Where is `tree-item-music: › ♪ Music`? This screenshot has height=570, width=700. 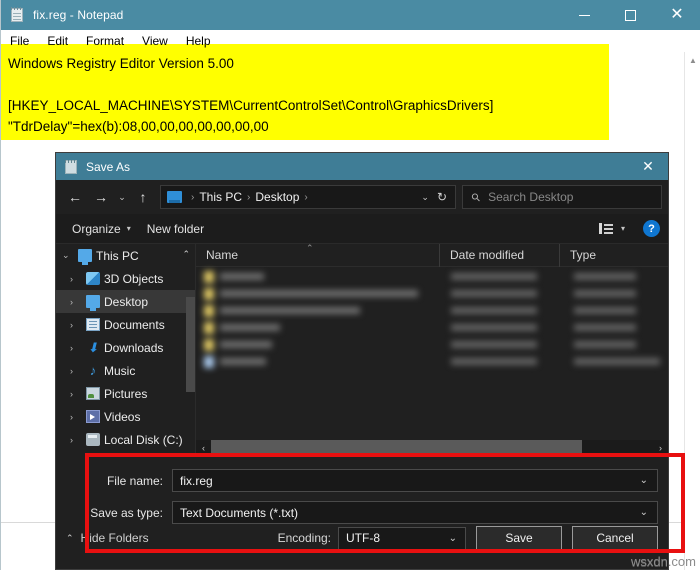 tree-item-music: › ♪ Music is located at coordinates (125, 370).